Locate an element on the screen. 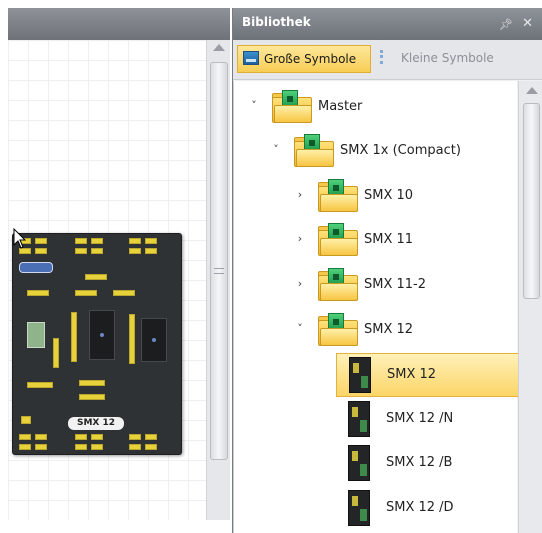 The image size is (542, 533). library-item-label: SMX 12 /B is located at coordinates (419, 462).